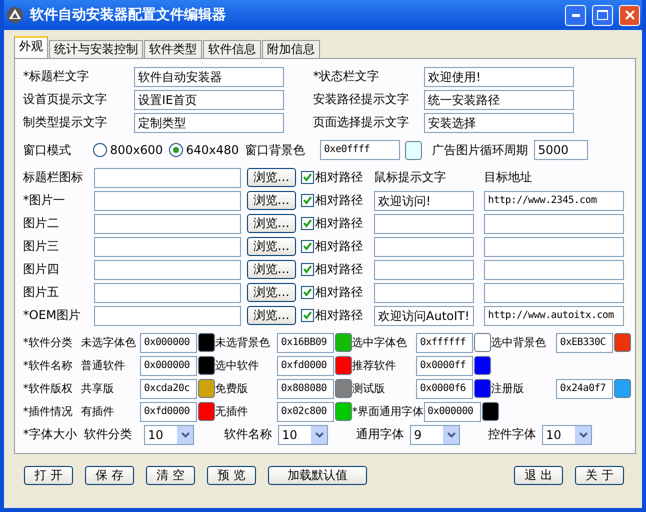  What do you see at coordinates (65, 122) in the screenshot?
I see `field-label: 制类型提示文字` at bounding box center [65, 122].